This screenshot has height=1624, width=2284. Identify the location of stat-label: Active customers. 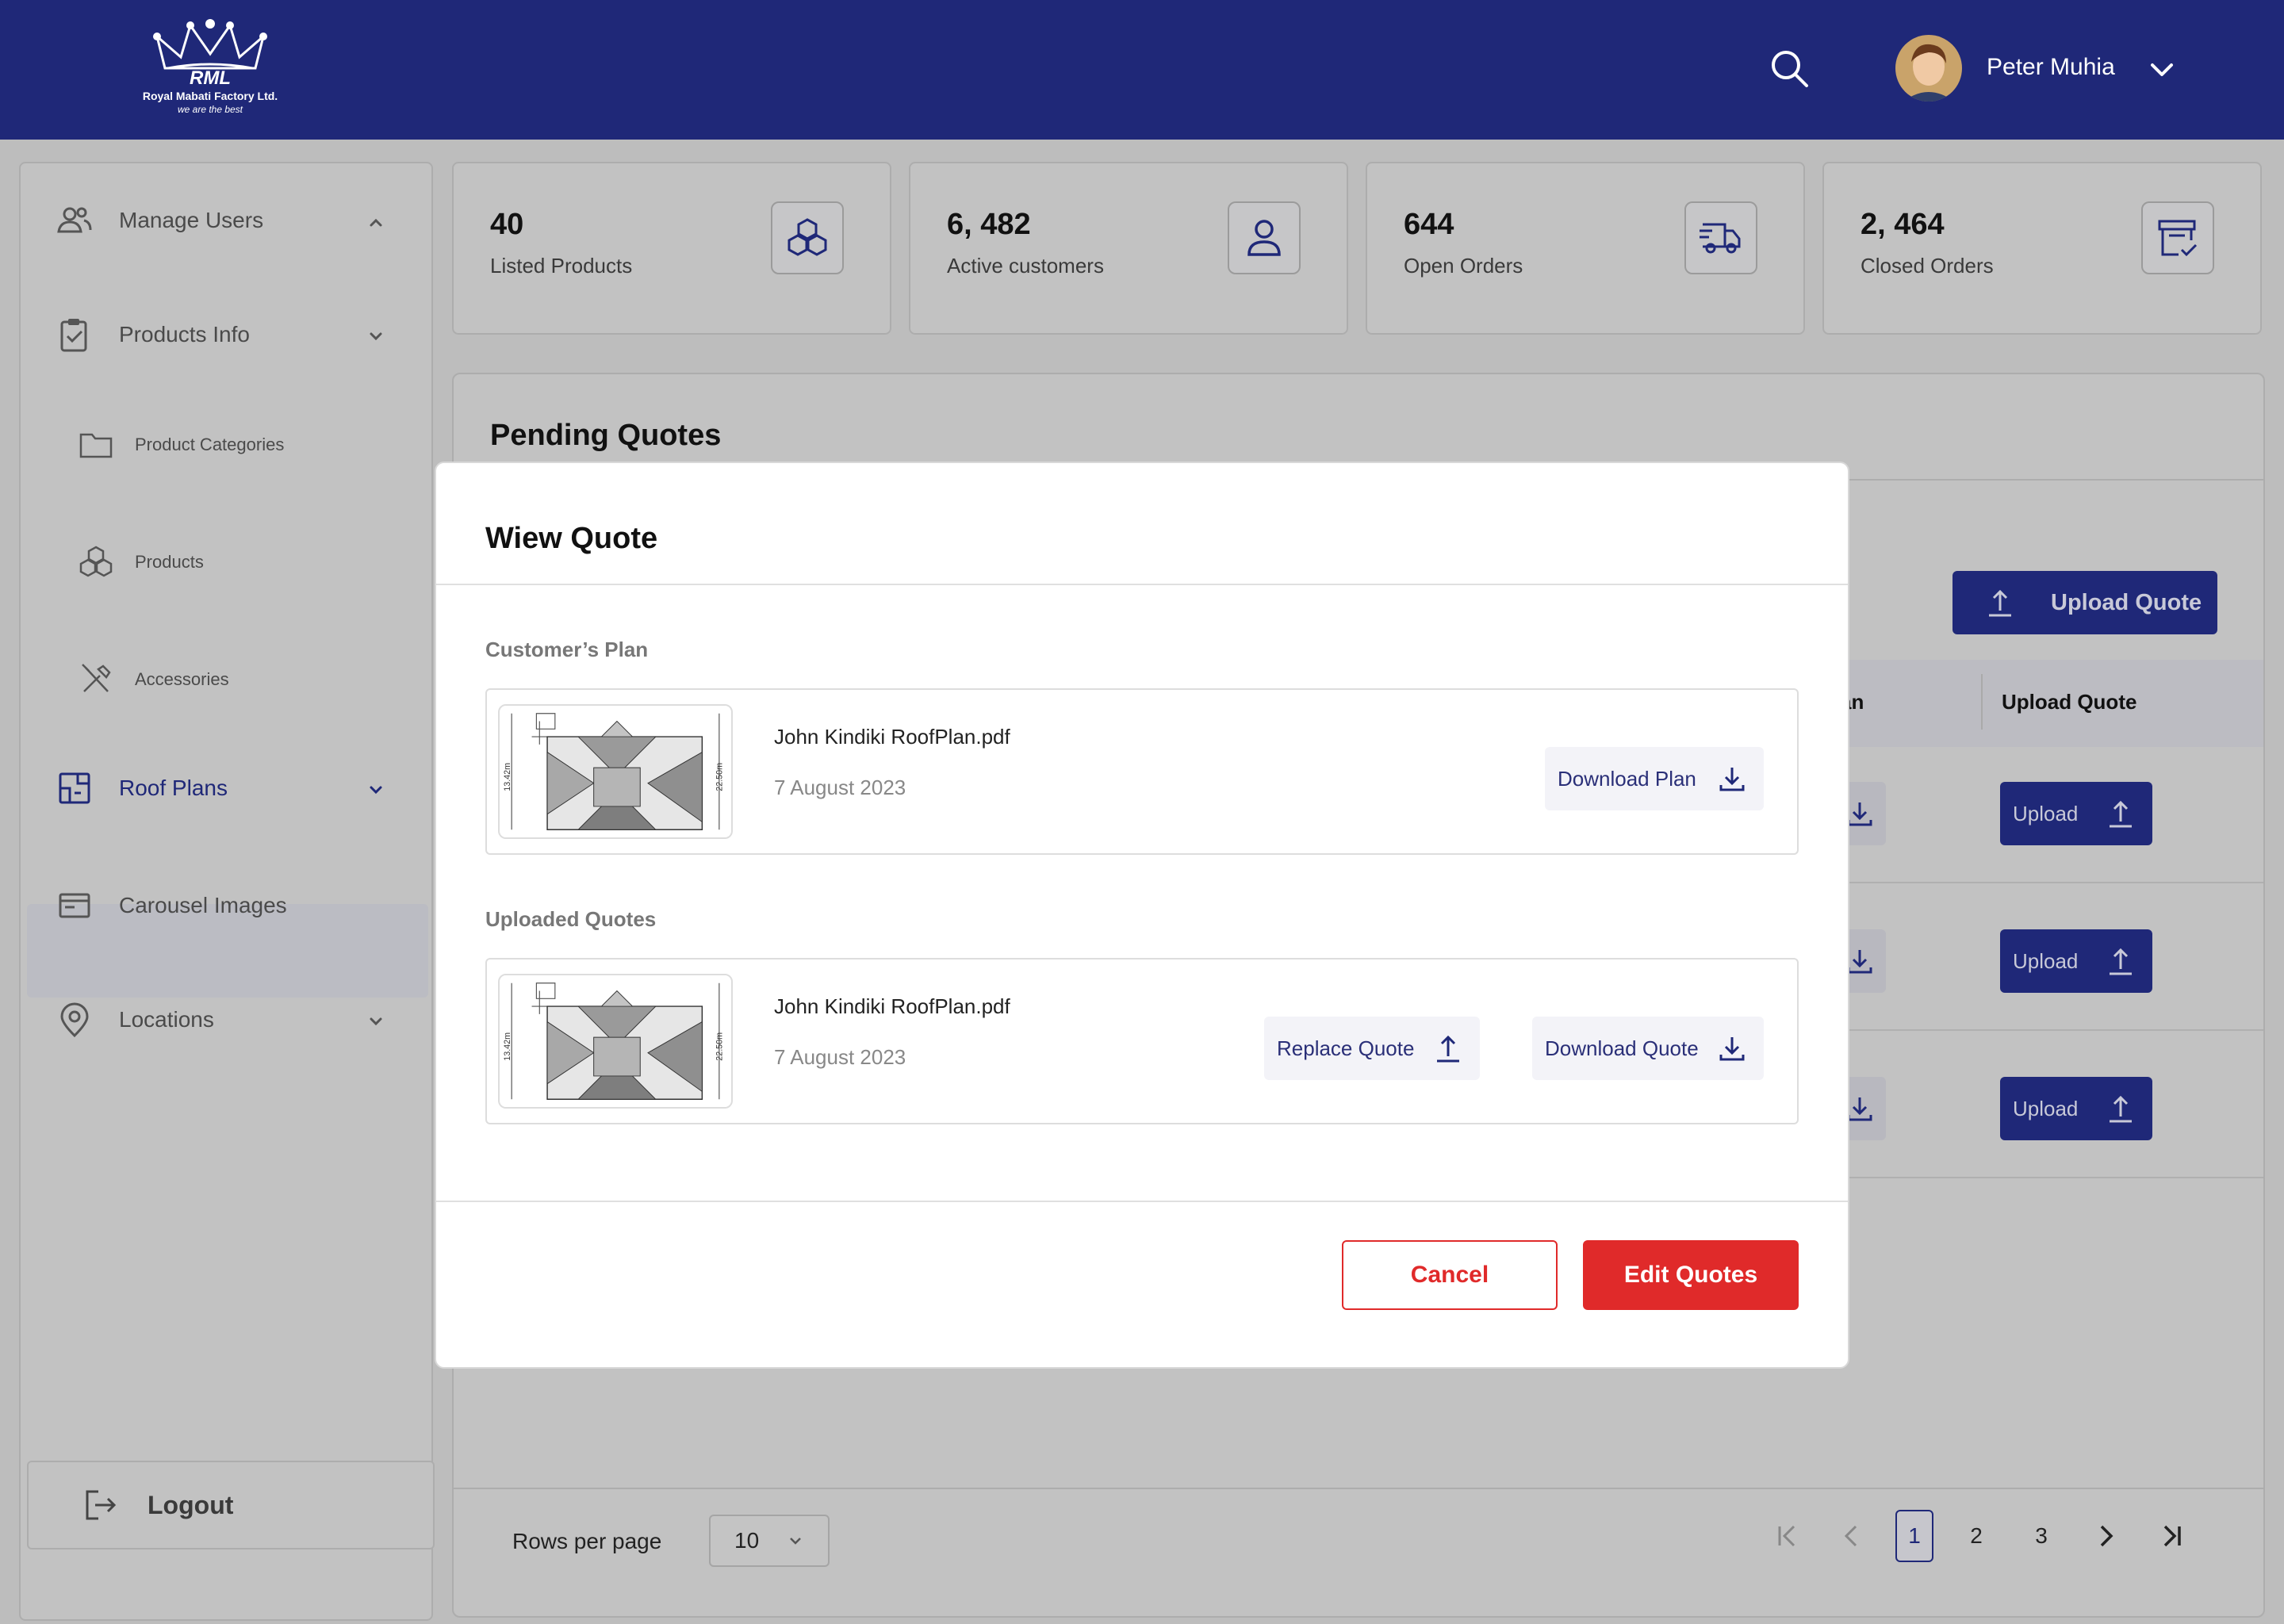
(1025, 266).